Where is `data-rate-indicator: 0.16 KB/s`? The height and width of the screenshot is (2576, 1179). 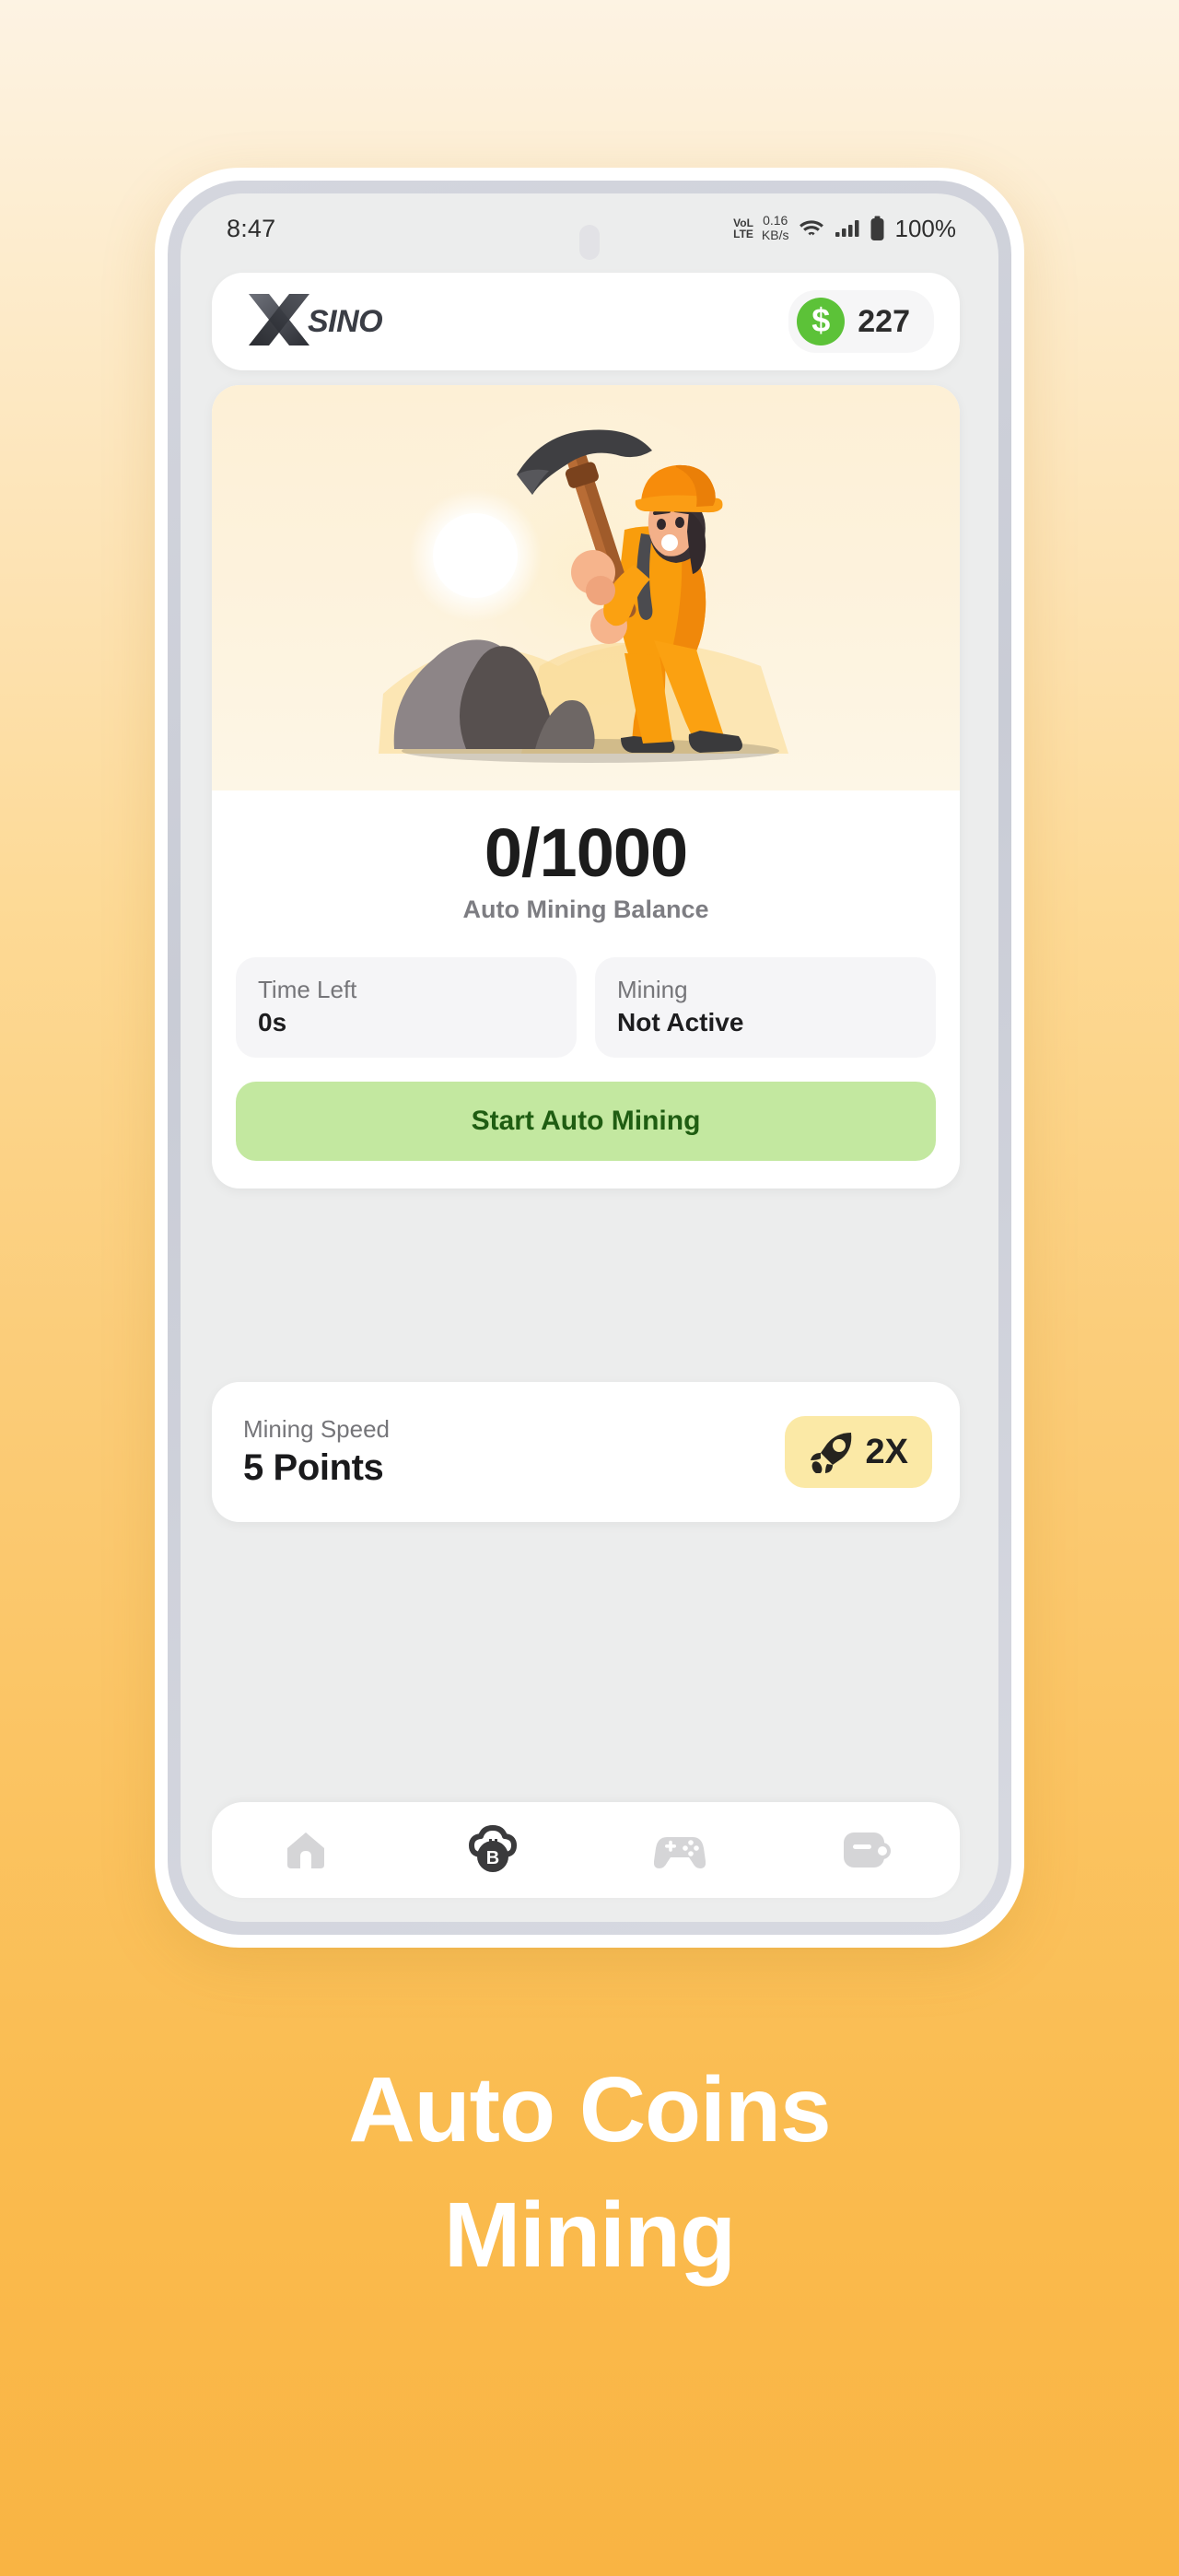 data-rate-indicator: 0.16 KB/s is located at coordinates (775, 228).